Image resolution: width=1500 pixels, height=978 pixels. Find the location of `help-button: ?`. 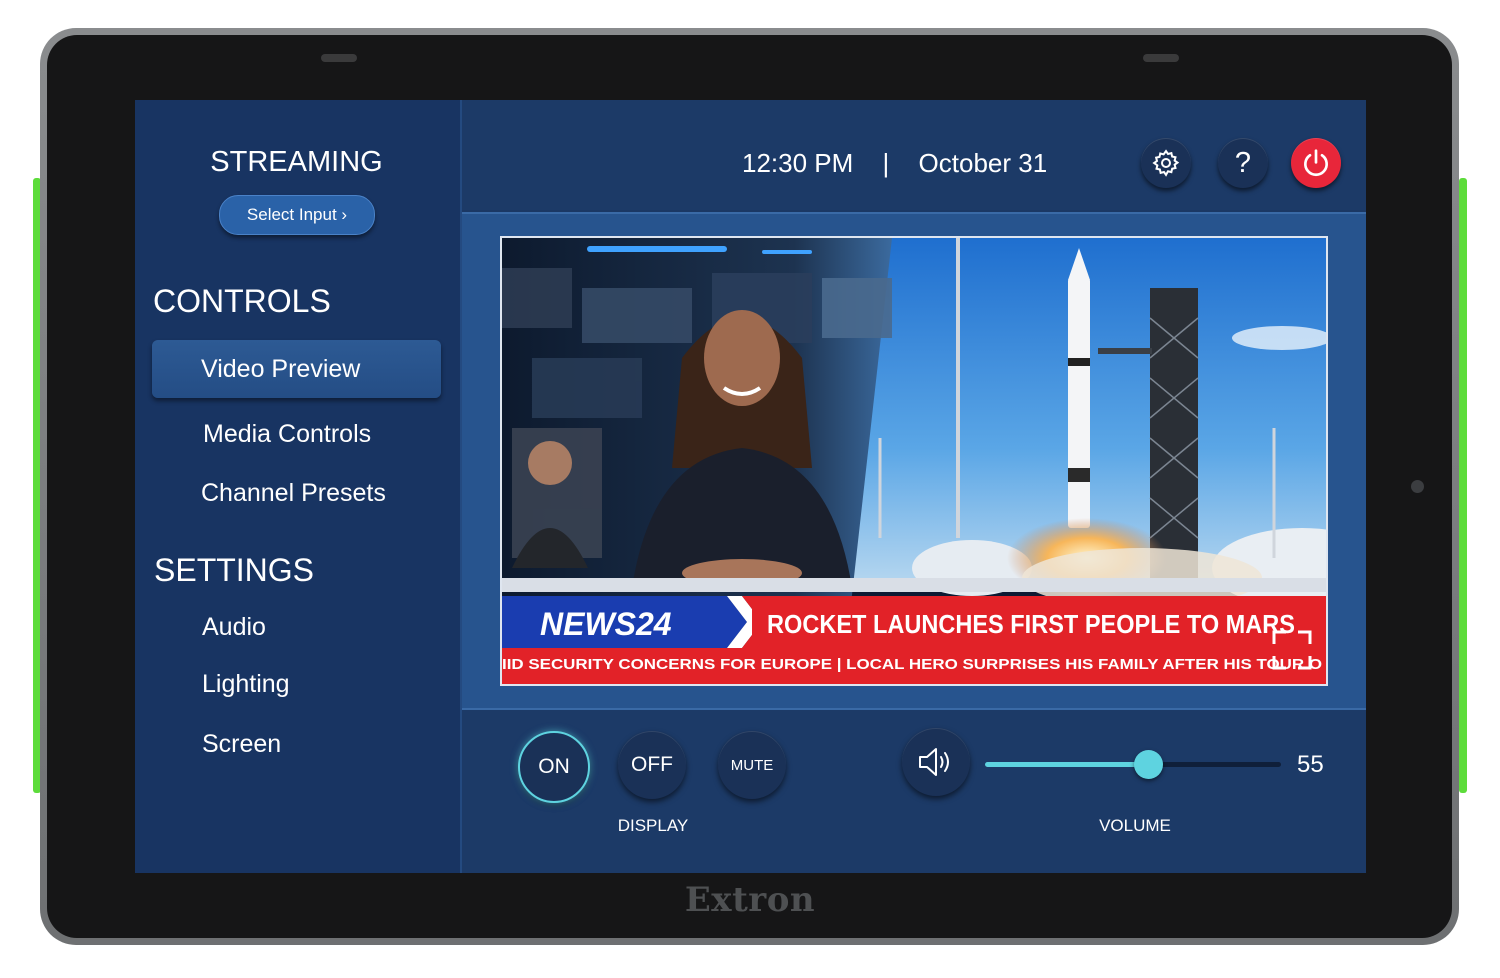

help-button: ? is located at coordinates (1243, 163).